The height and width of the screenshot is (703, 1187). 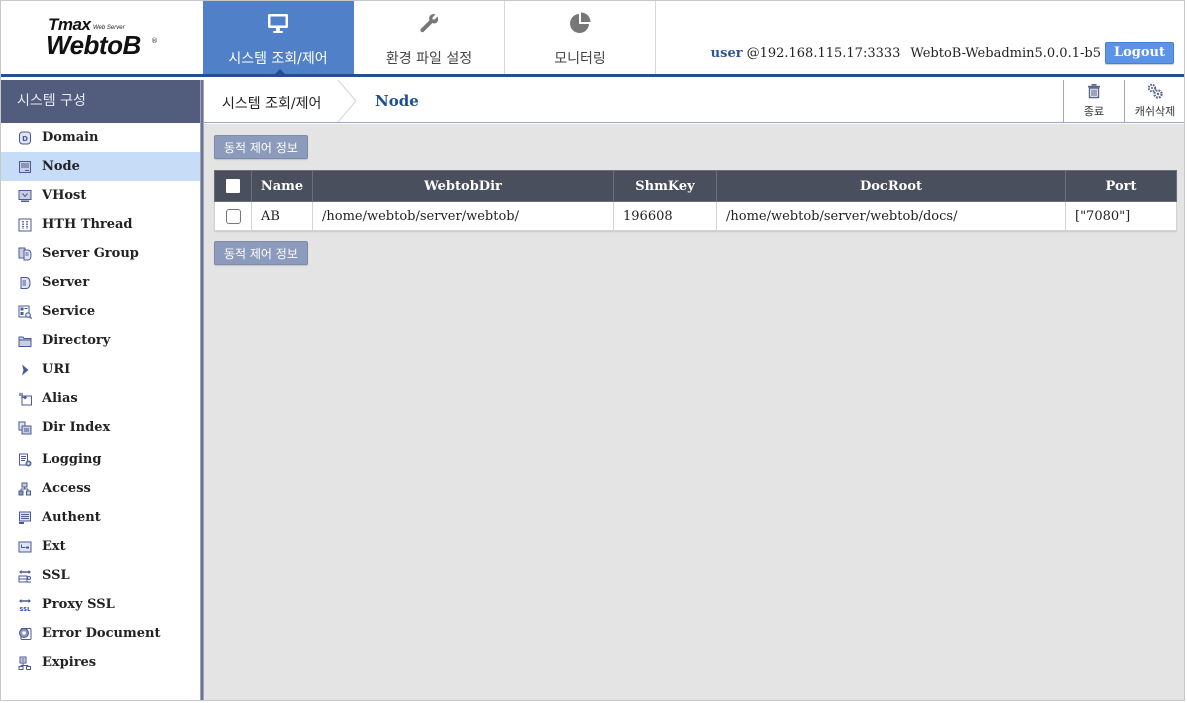 I want to click on sidebar-item-alias: Alias, so click(x=100, y=398).